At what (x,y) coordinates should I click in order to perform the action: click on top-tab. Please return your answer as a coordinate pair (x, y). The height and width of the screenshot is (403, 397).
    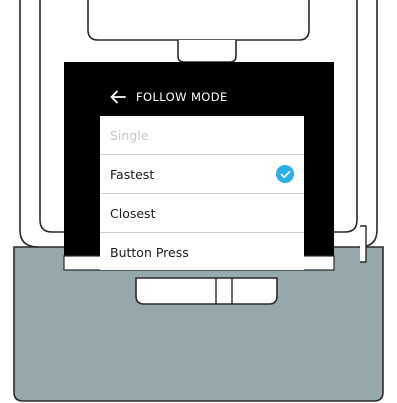
    Looking at the image, I should click on (207, 51).